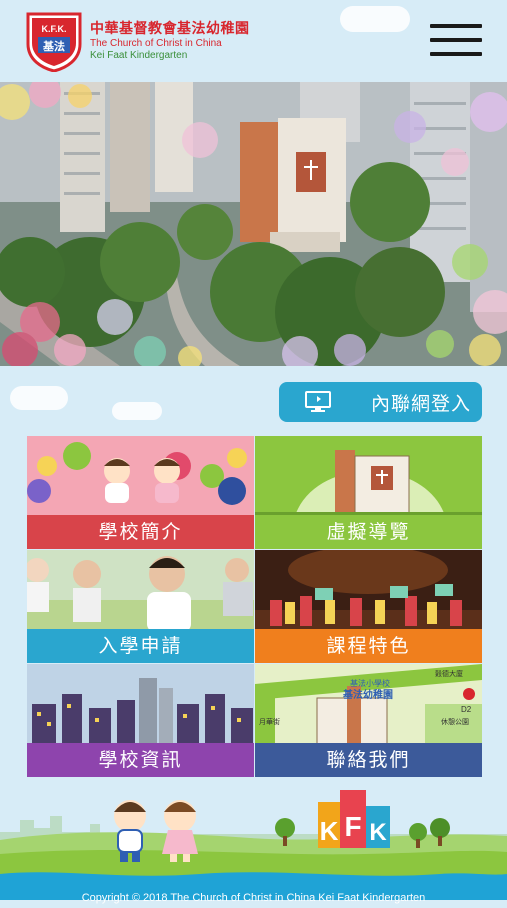 This screenshot has height=908, width=507. I want to click on tile-contact-us: 基法小學校 基法幼稚園 穀德大廈 休憩公園 D2 月華街 聯絡我們, so click(368, 720).